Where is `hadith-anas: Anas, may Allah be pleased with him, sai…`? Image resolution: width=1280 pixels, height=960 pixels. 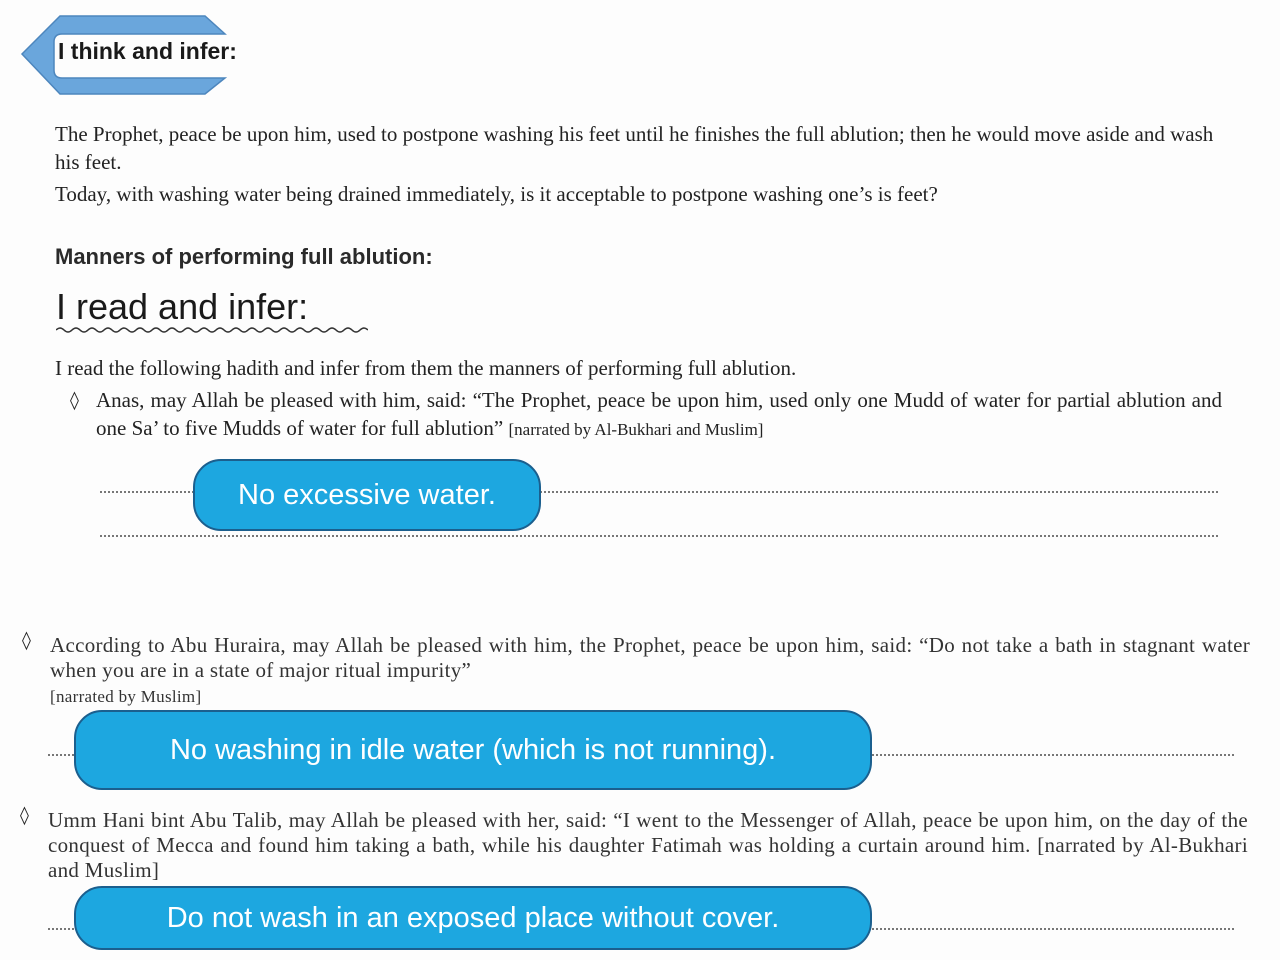 hadith-anas: Anas, may Allah be pleased with him, sai… is located at coordinates (659, 415).